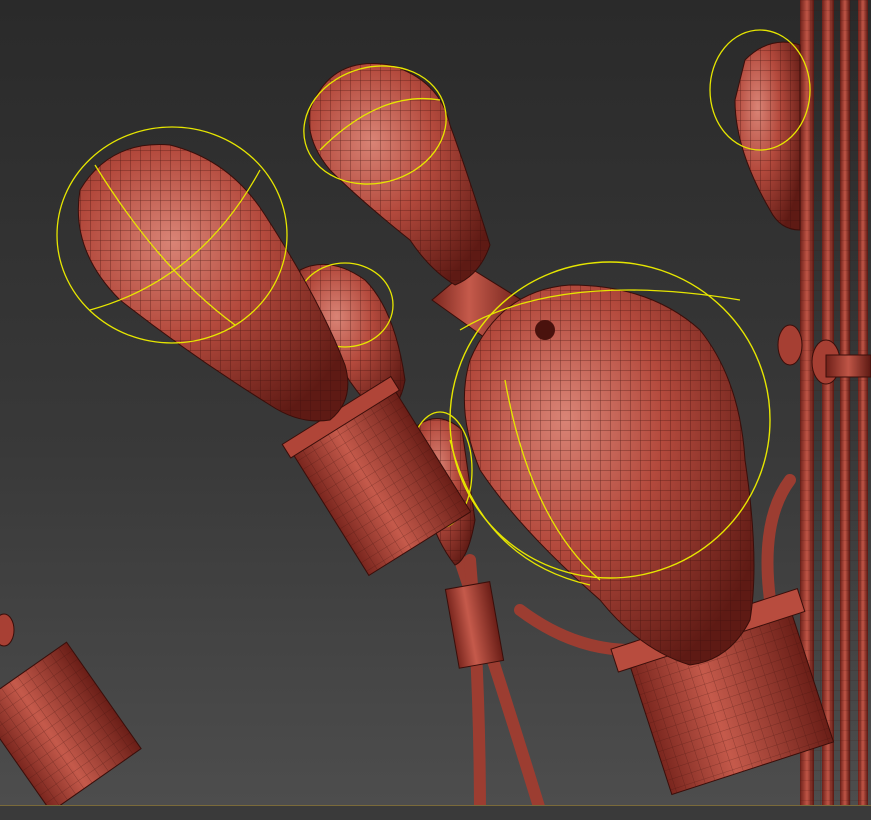  I want to click on bulb-top-right, so click(760, 130).